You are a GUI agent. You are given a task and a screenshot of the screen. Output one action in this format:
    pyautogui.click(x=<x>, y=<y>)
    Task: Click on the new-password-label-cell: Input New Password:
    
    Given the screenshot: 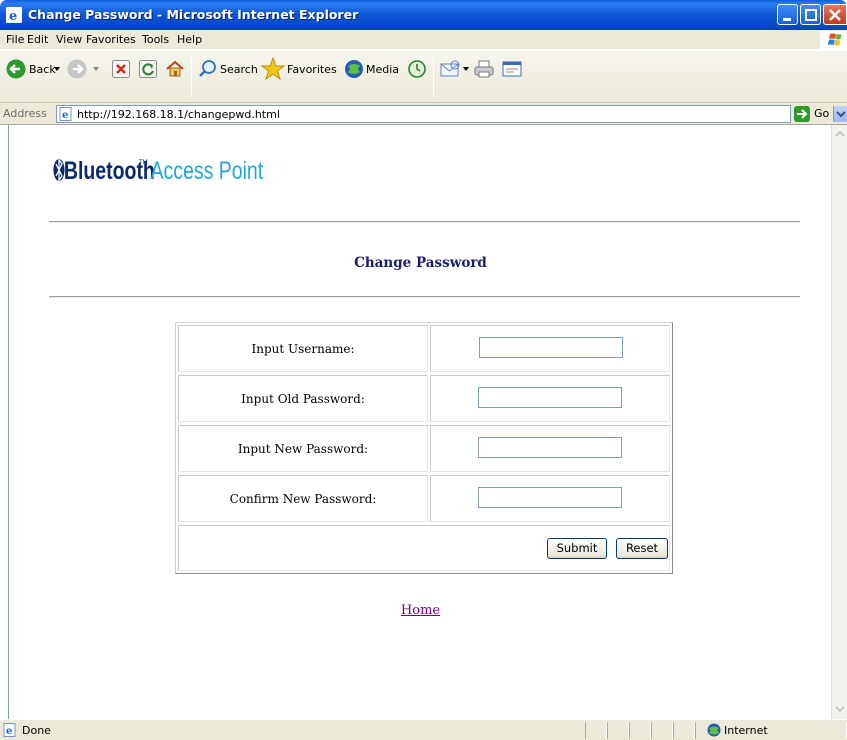 What is the action you would take?
    pyautogui.click(x=303, y=448)
    